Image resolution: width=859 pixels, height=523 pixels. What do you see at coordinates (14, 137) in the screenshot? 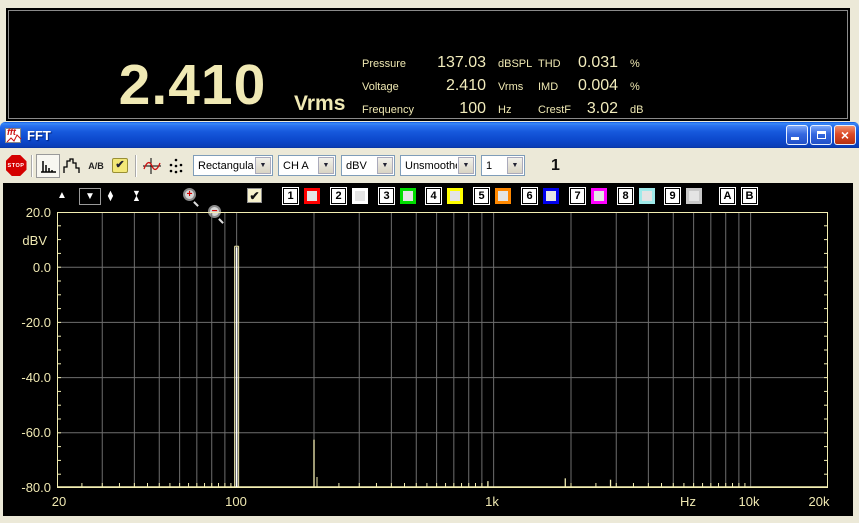
I see `fft-icon-curve` at bounding box center [14, 137].